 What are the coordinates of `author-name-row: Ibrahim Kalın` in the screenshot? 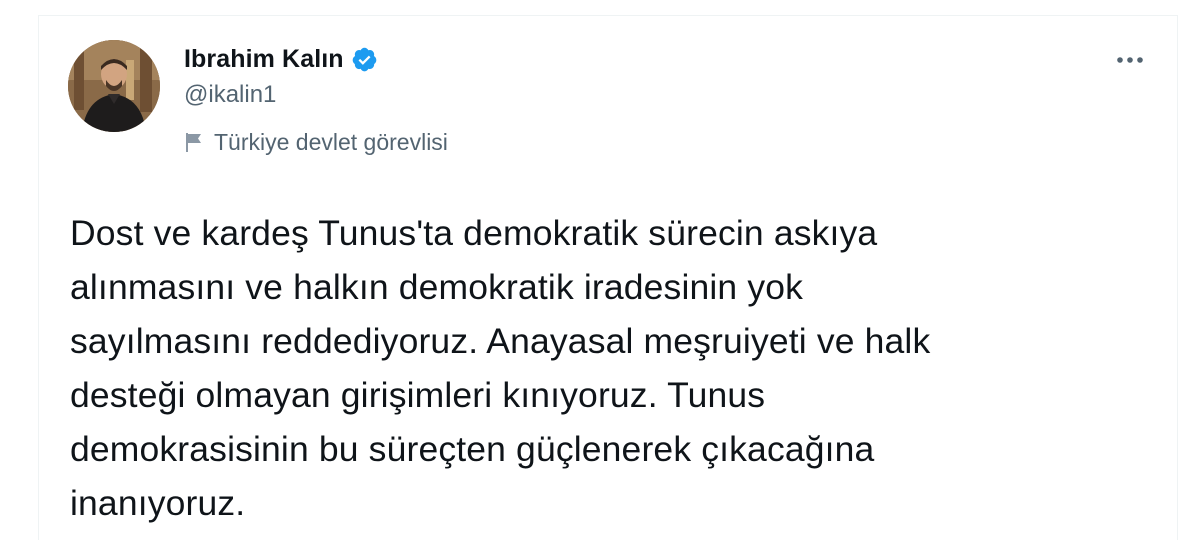 It's located at (316, 59).